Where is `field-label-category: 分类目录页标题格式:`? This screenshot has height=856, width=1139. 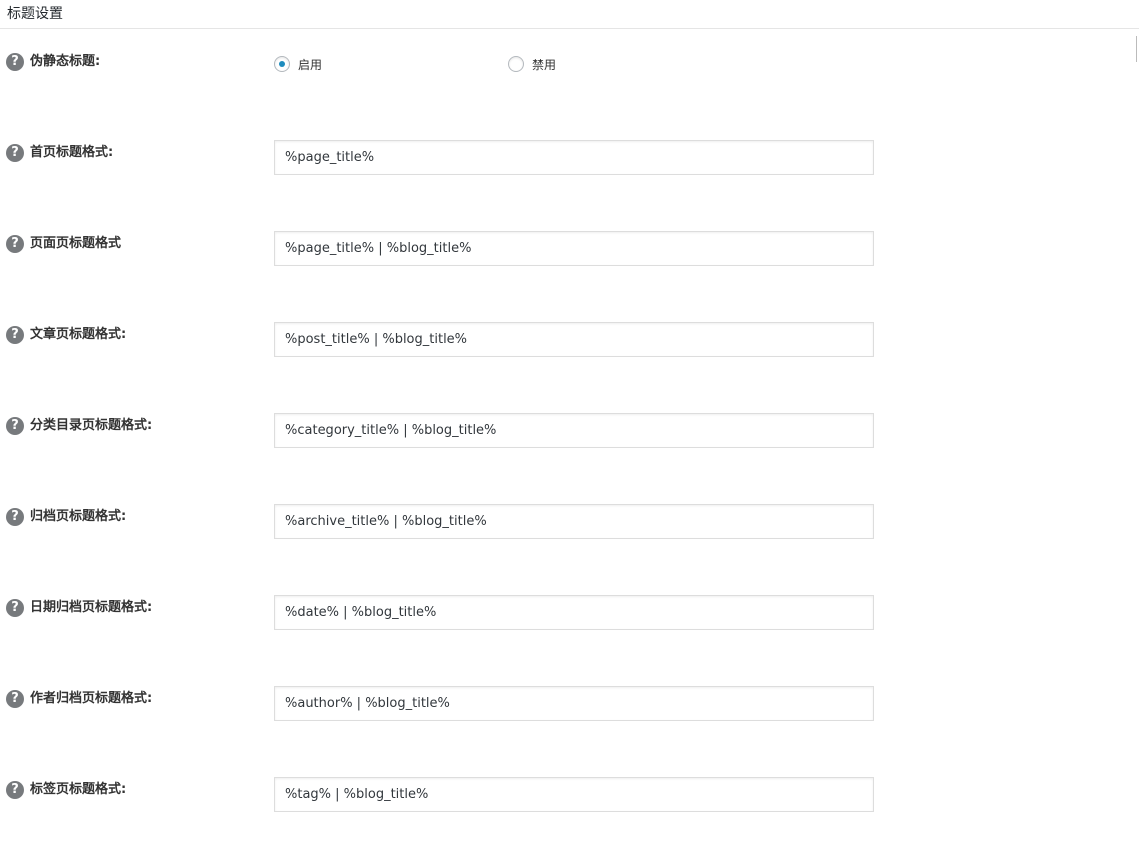
field-label-category: 分类目录页标题格式: is located at coordinates (91, 425).